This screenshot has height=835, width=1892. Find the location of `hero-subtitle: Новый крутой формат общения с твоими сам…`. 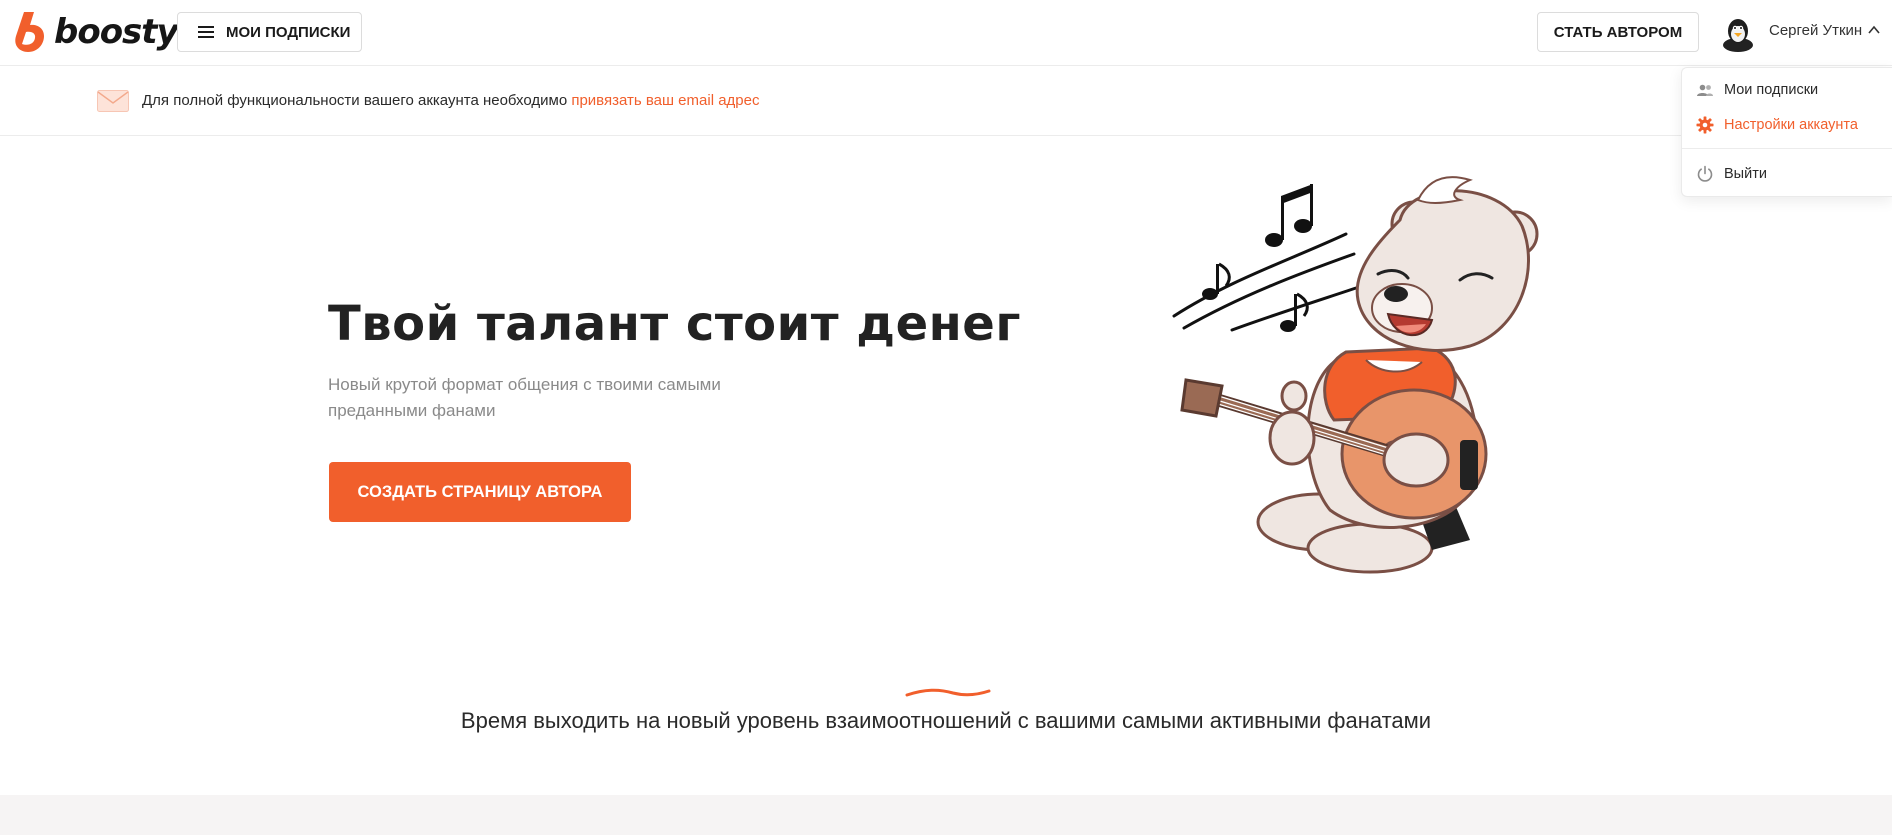

hero-subtitle: Новый крутой формат общения с твоими сам… is located at coordinates (524, 397).